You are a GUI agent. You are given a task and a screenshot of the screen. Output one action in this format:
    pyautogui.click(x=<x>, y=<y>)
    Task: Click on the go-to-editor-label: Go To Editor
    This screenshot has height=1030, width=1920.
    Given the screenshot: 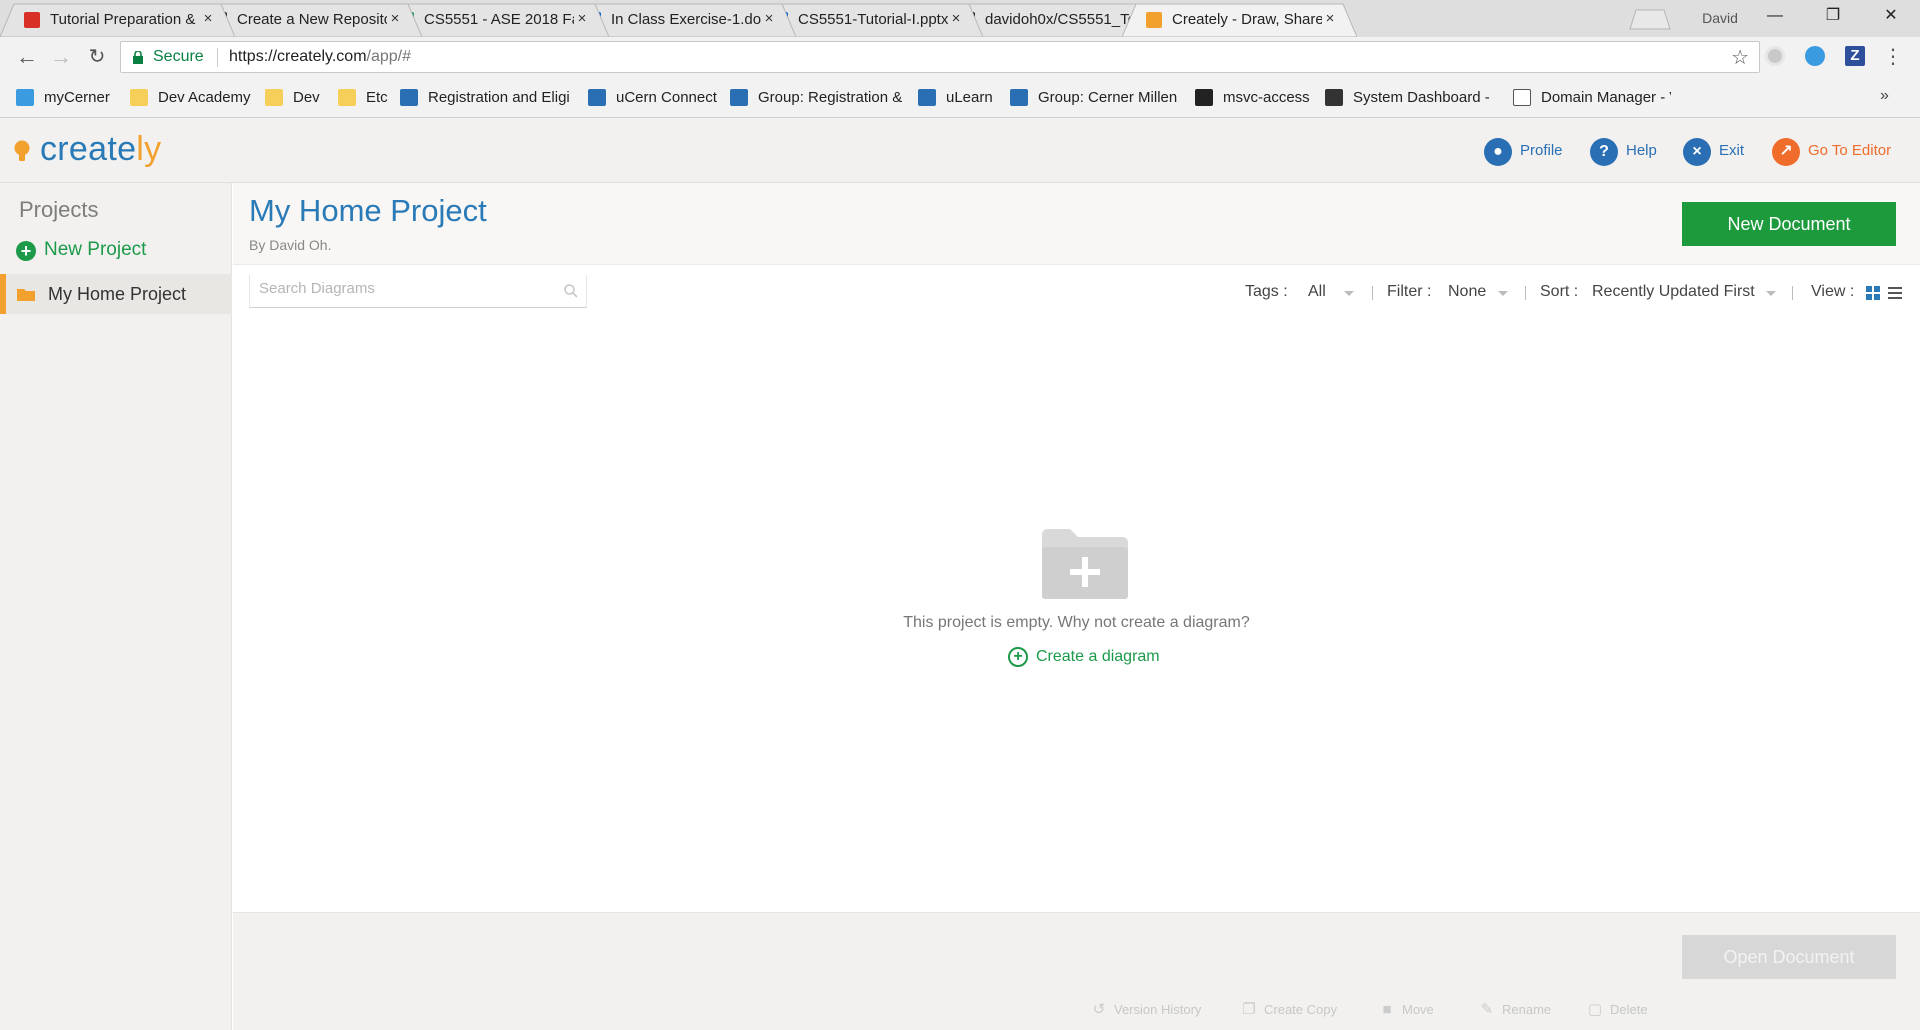 What is the action you would take?
    pyautogui.click(x=1850, y=150)
    